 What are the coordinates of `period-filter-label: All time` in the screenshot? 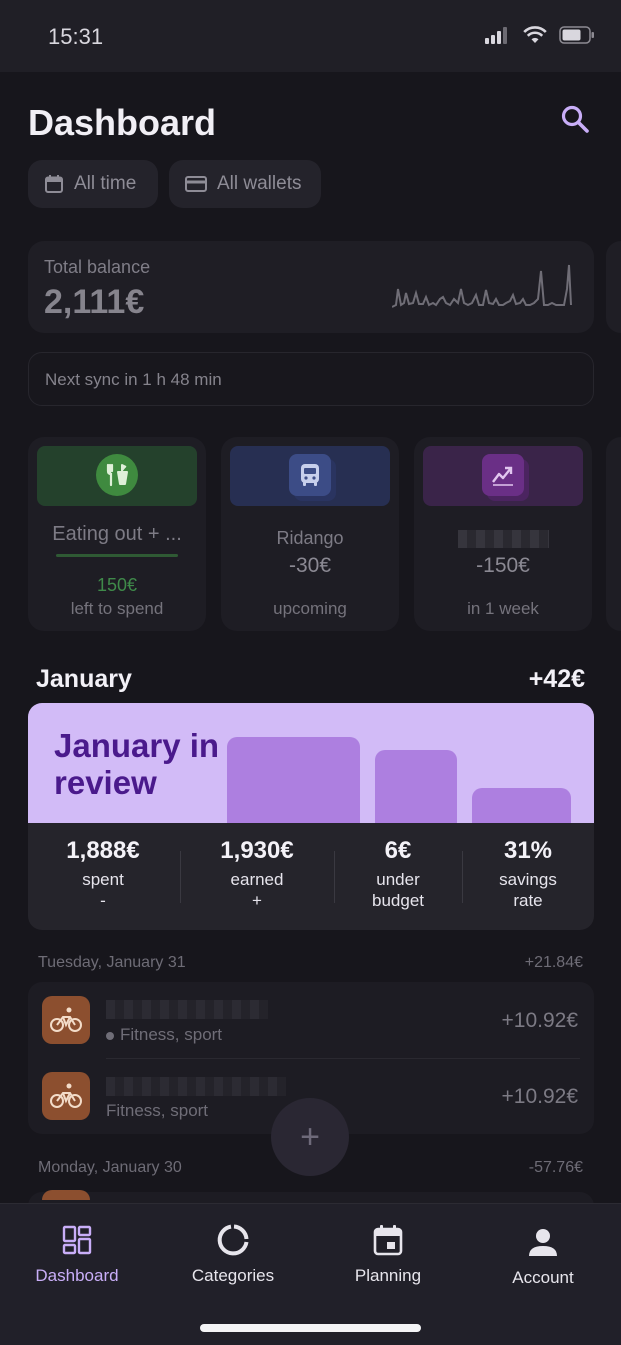 It's located at (105, 183).